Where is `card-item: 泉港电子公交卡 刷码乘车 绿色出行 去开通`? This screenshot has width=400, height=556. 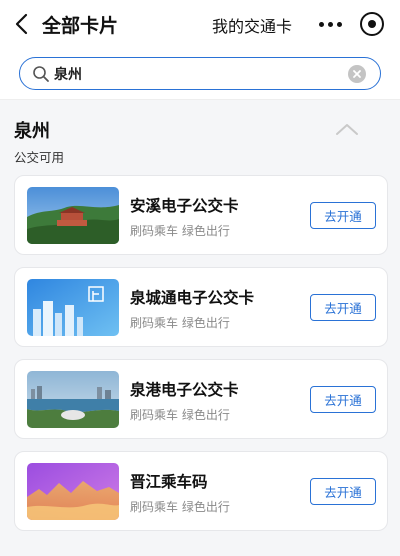
card-item: 泉港电子公交卡 刷码乘车 绿色出行 去开通 is located at coordinates (201, 399).